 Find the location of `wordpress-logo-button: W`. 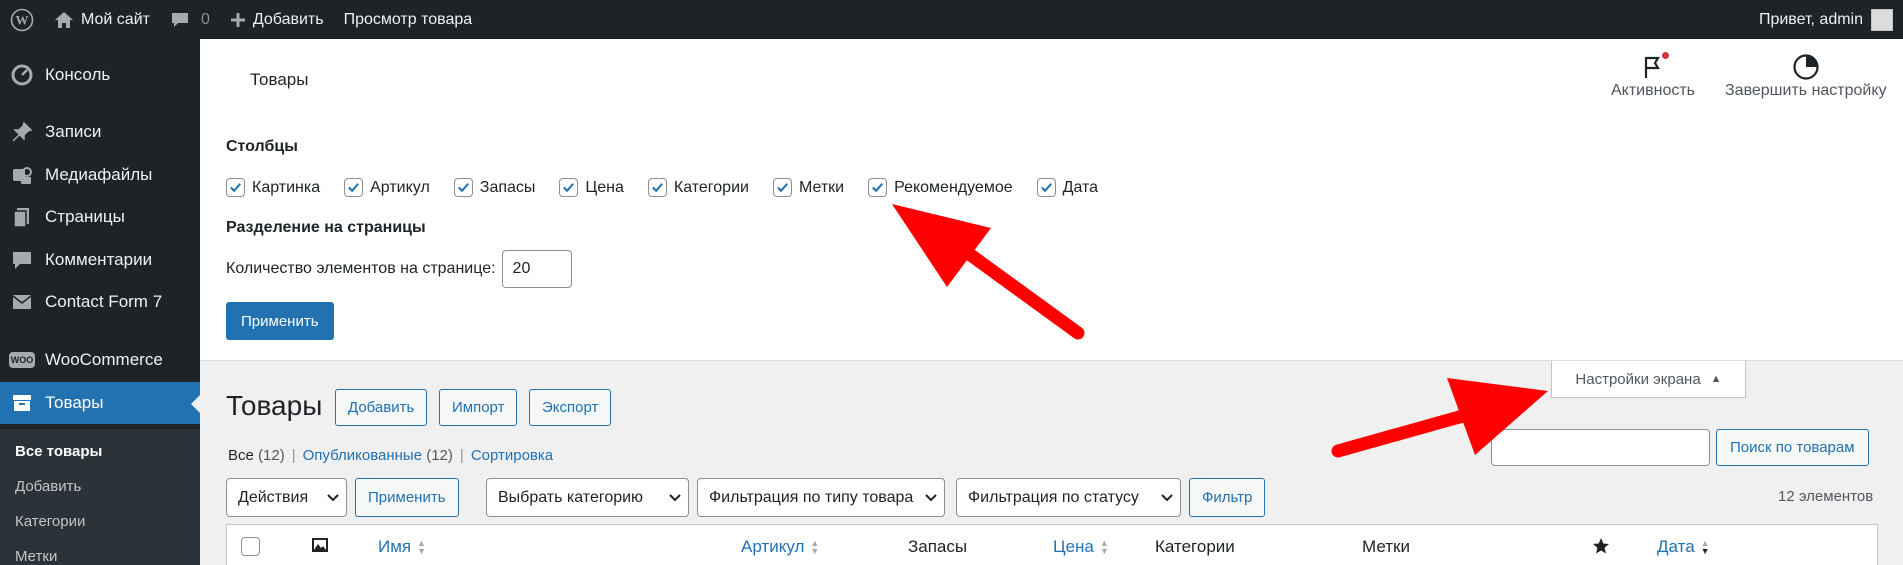

wordpress-logo-button: W is located at coordinates (22, 19).